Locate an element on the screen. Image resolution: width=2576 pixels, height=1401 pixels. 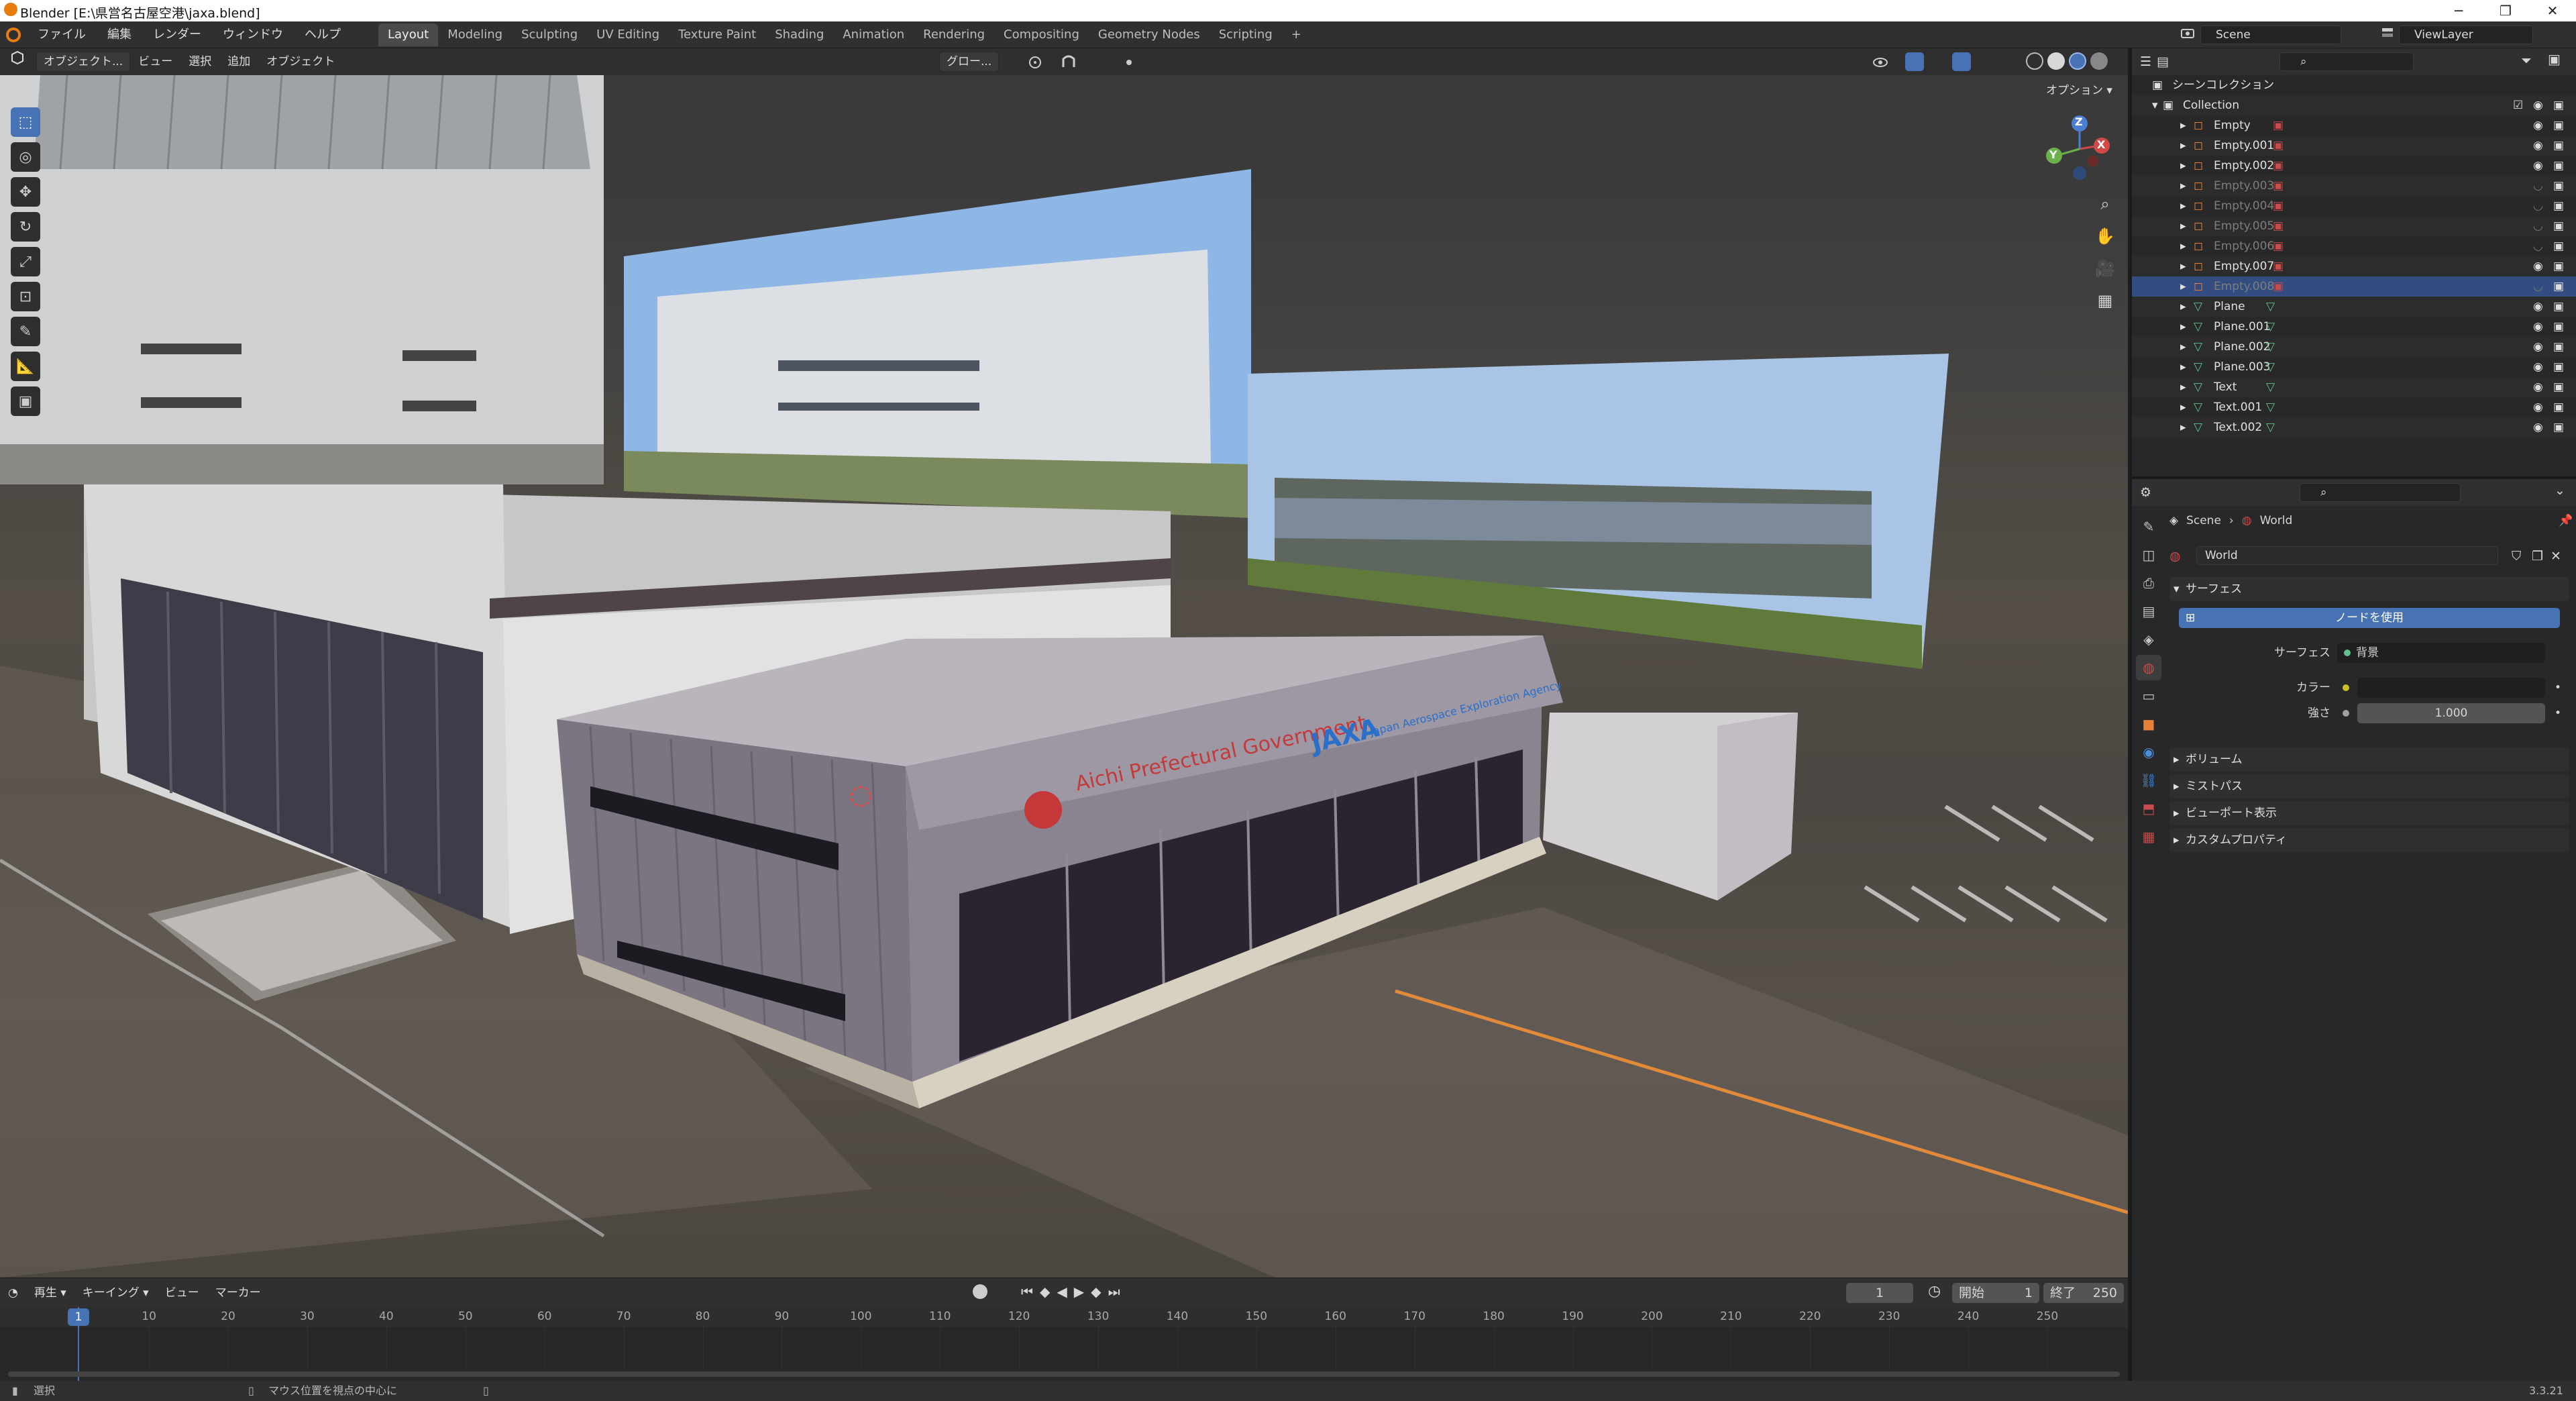
editor-type-button is located at coordinates (18, 61).